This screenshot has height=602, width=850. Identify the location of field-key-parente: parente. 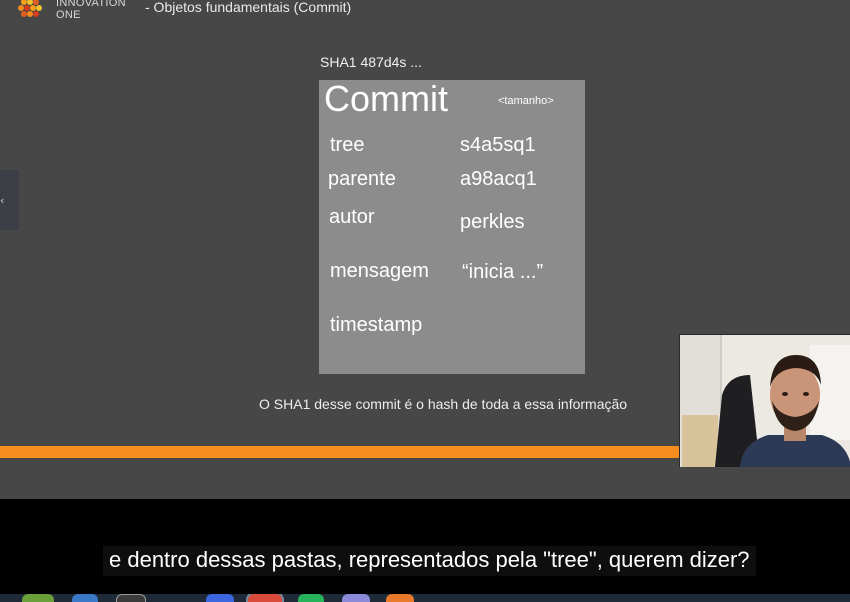
(362, 179).